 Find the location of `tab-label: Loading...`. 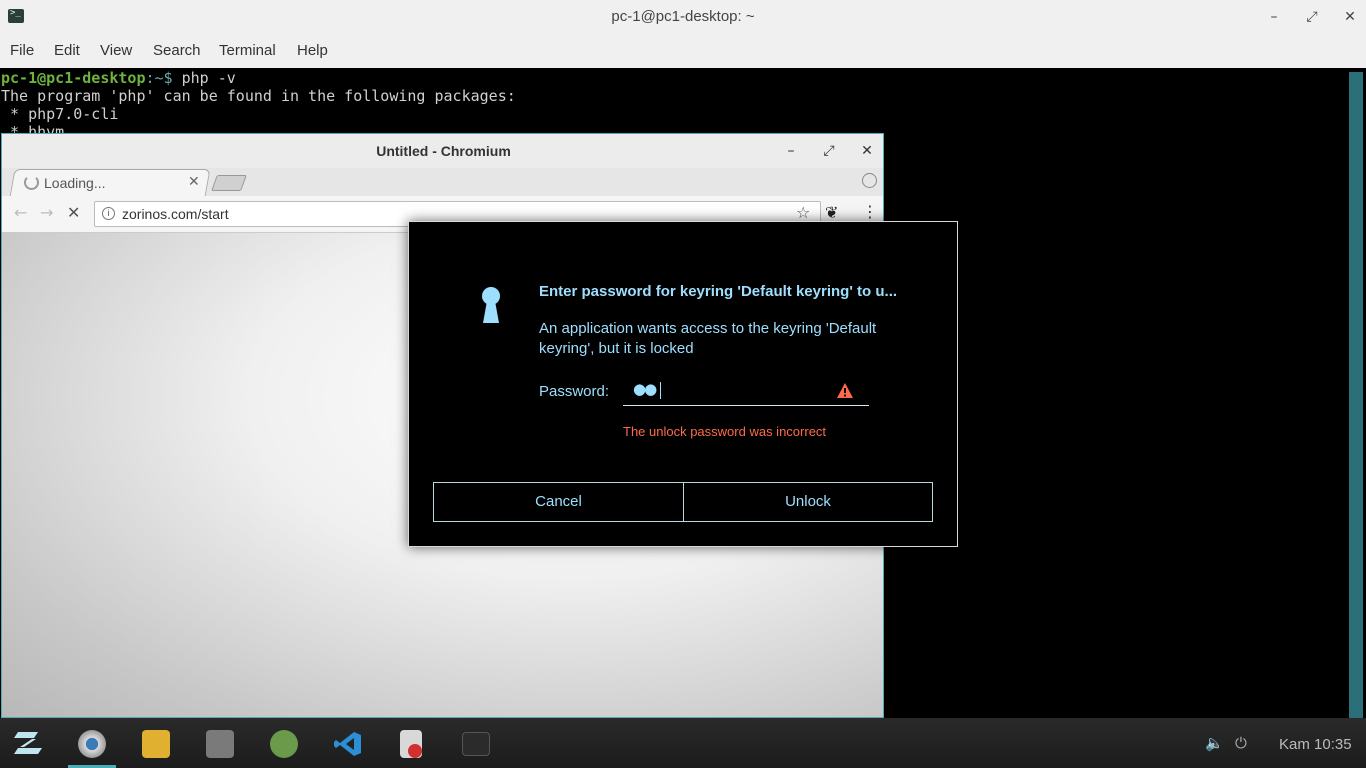

tab-label: Loading... is located at coordinates (75, 183).